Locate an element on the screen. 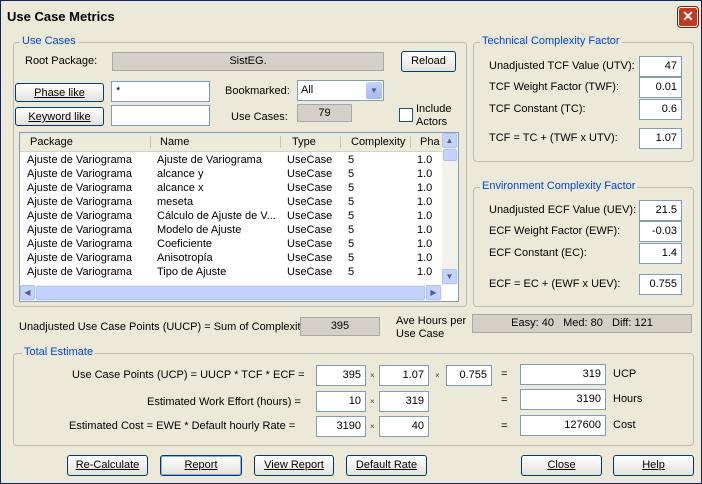  horizontal-scroll-thumb is located at coordinates (230, 293).